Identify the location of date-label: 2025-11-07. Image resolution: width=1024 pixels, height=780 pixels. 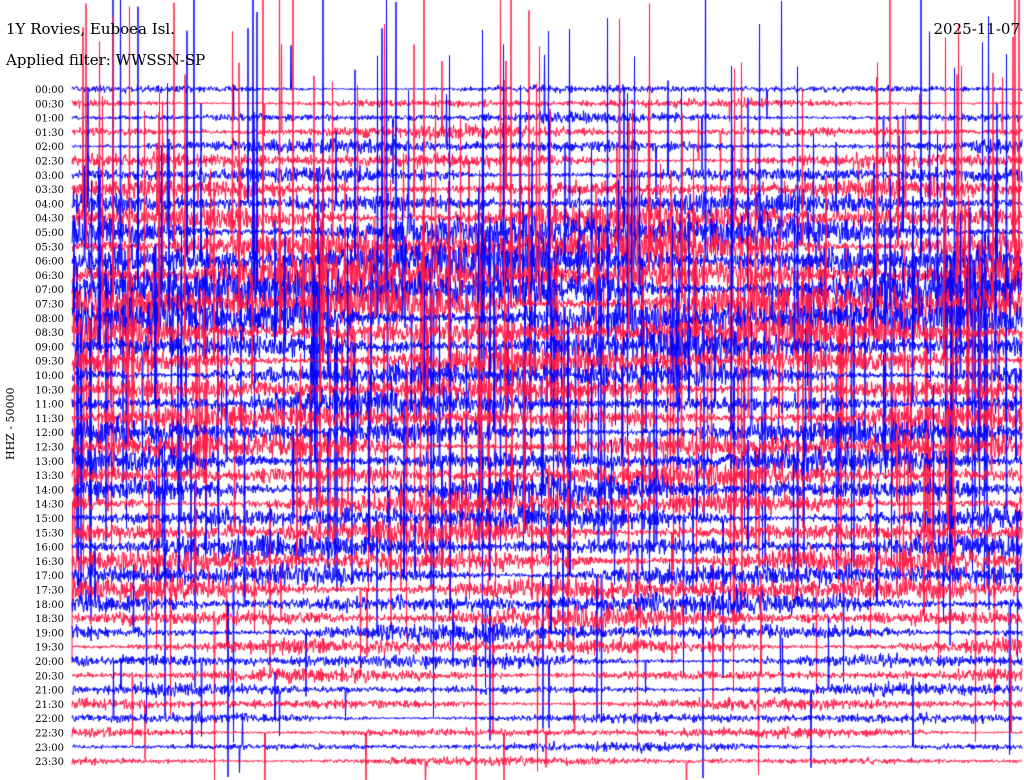
(976, 29).